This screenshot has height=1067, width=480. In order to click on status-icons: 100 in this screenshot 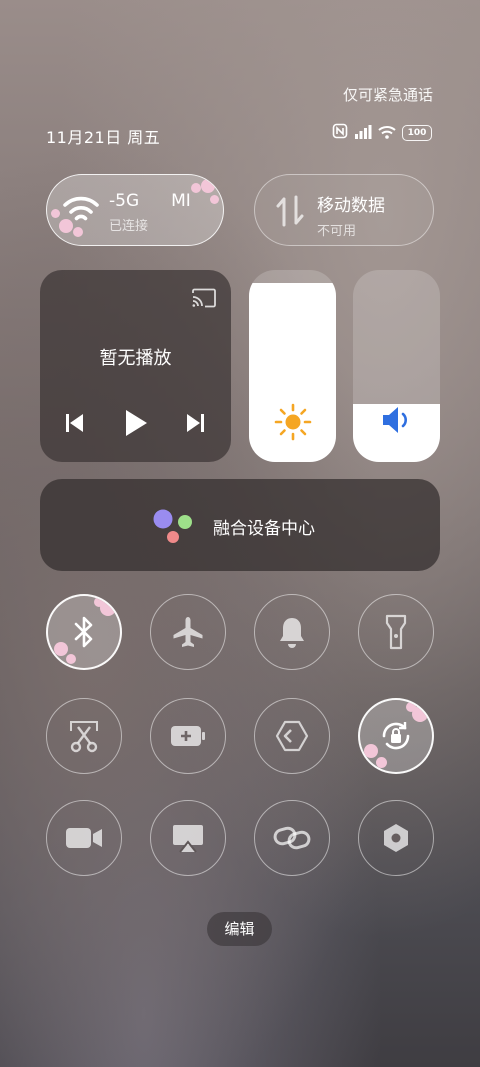, I will do `click(382, 133)`.